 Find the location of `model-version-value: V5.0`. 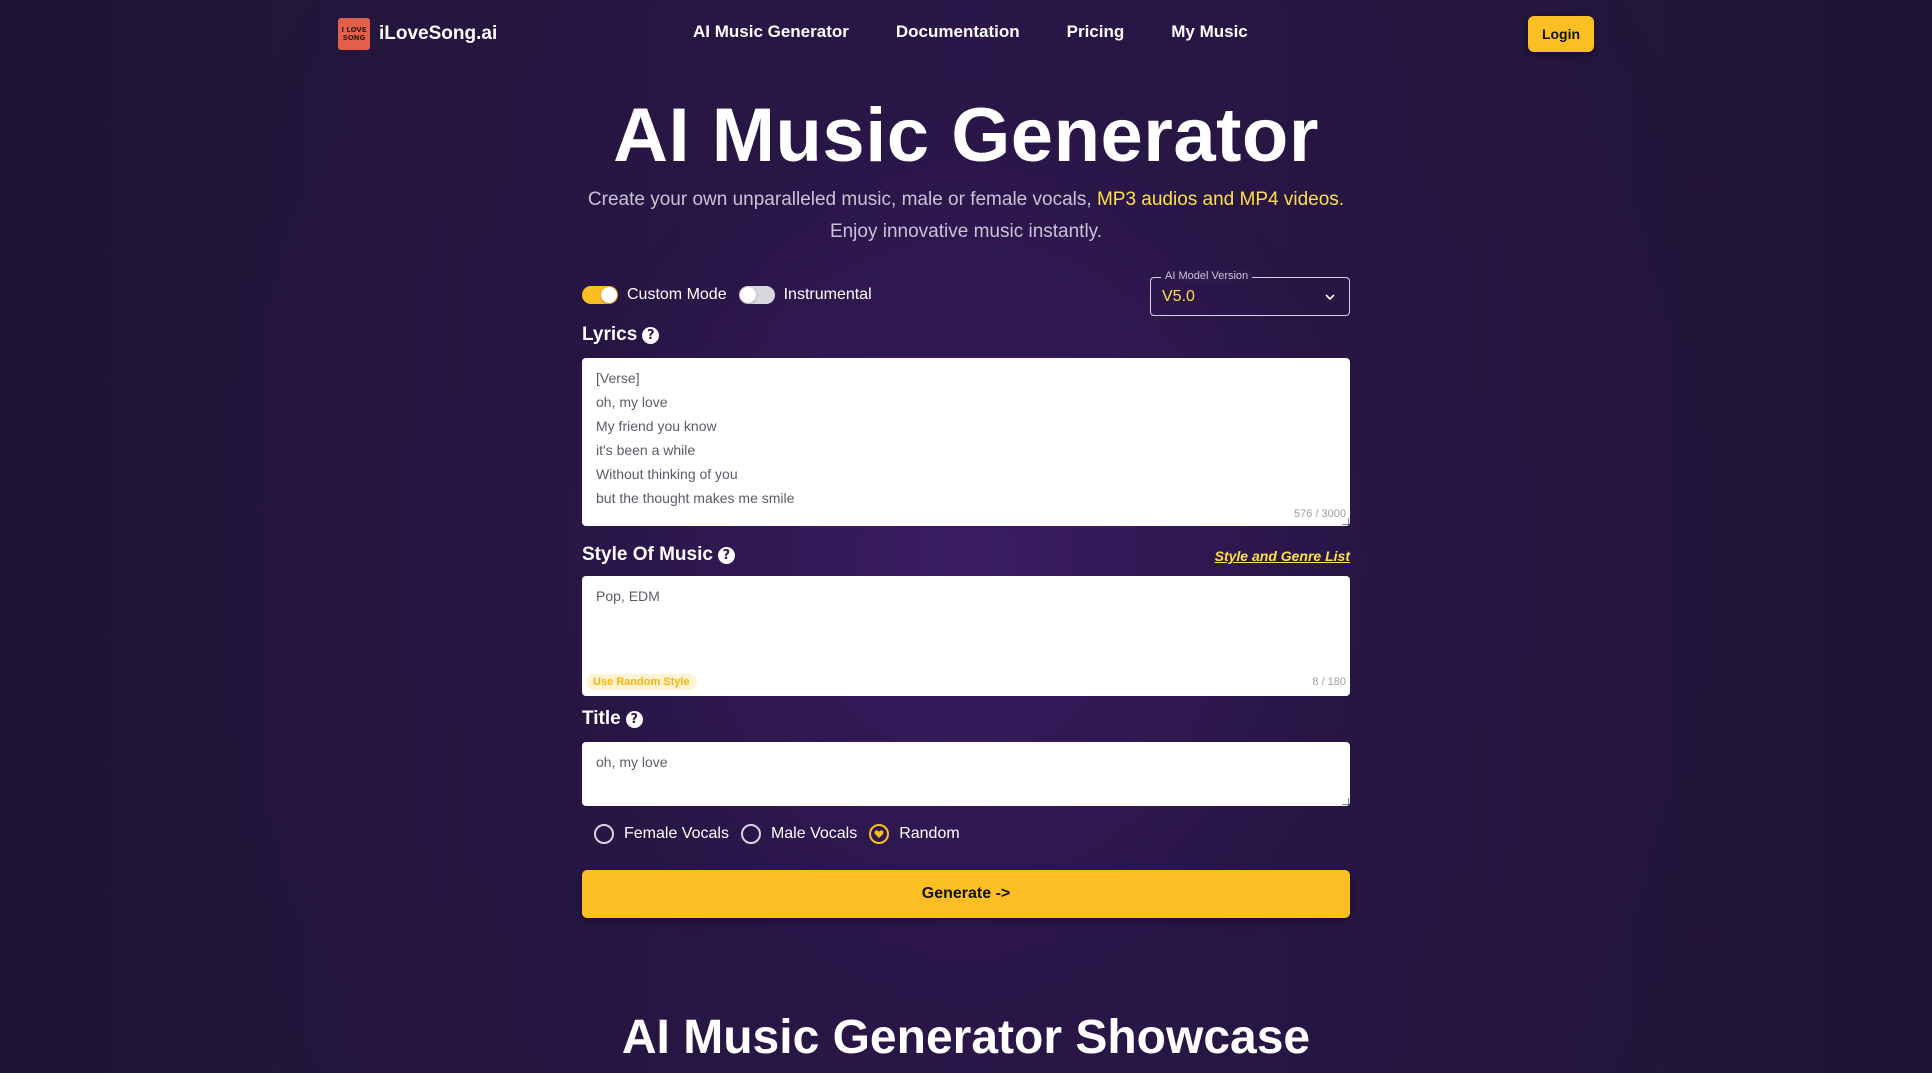

model-version-value: V5.0 is located at coordinates (1178, 296).